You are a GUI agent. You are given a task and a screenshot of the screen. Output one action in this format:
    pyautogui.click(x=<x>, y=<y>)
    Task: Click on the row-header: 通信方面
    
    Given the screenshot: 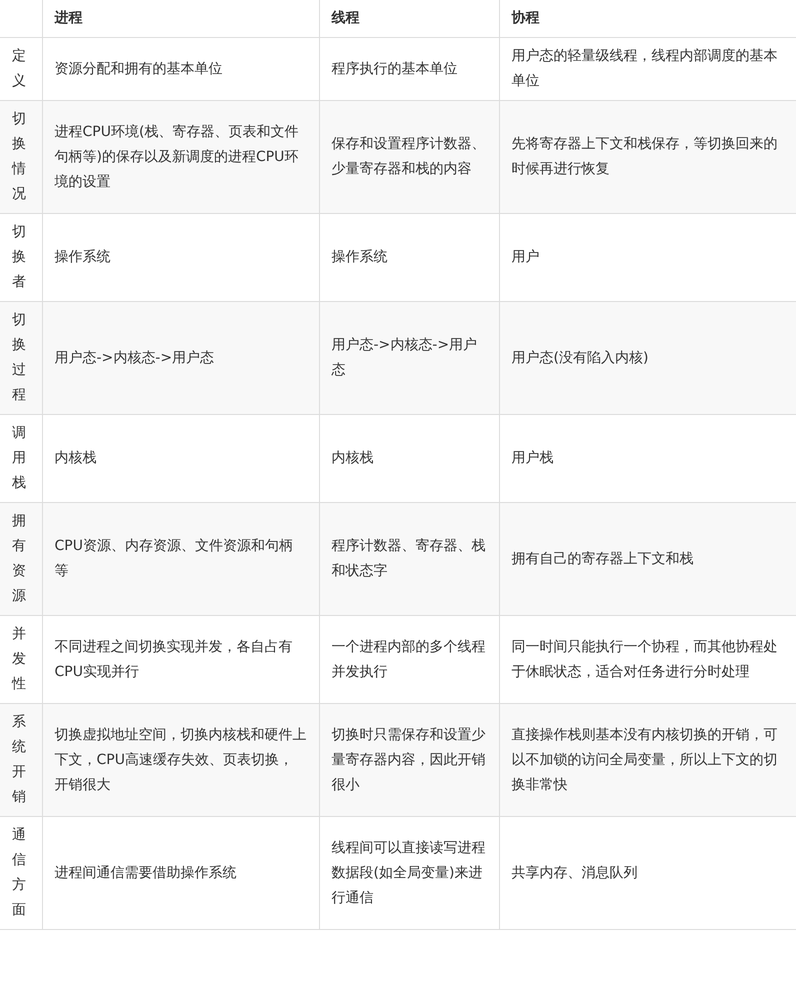 What is the action you would take?
    pyautogui.click(x=19, y=873)
    